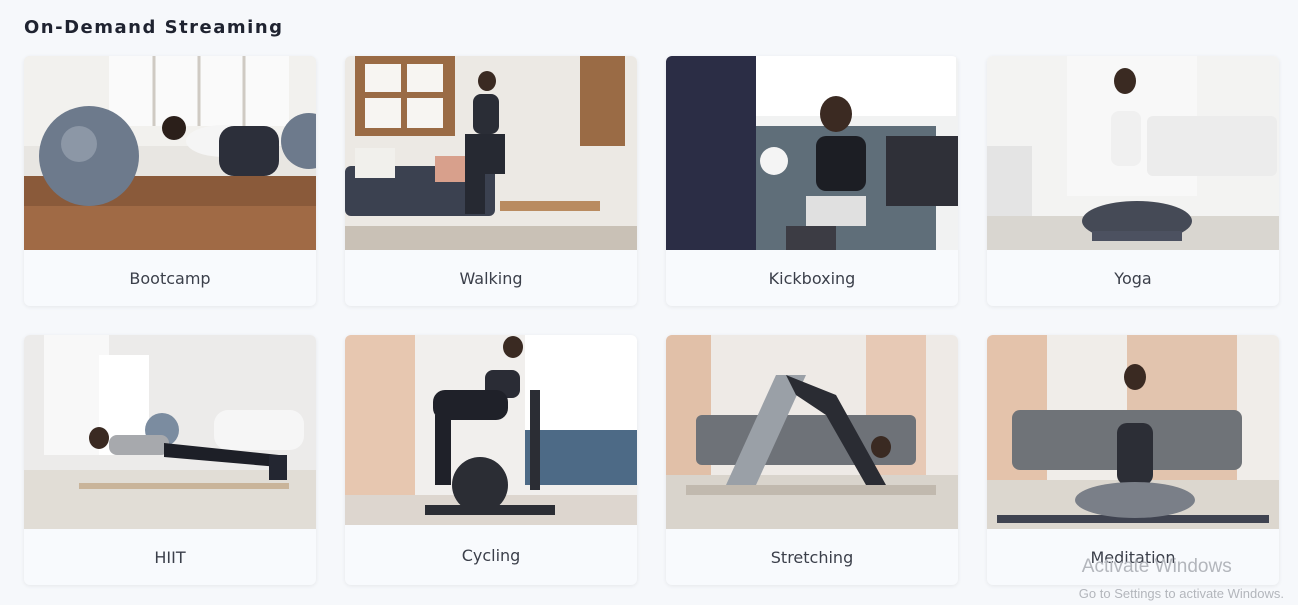  Describe the element at coordinates (1181, 593) in the screenshot. I see `watermark-subtitle: Go to Settings to activate Windows.` at that location.